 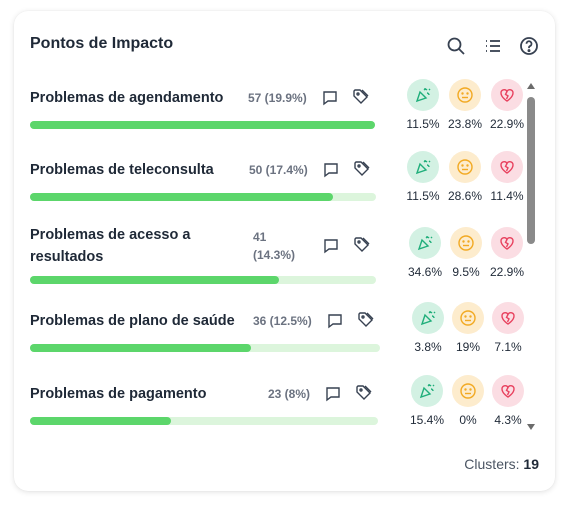 I want to click on row-count: 36 (12.5%), so click(x=282, y=321).